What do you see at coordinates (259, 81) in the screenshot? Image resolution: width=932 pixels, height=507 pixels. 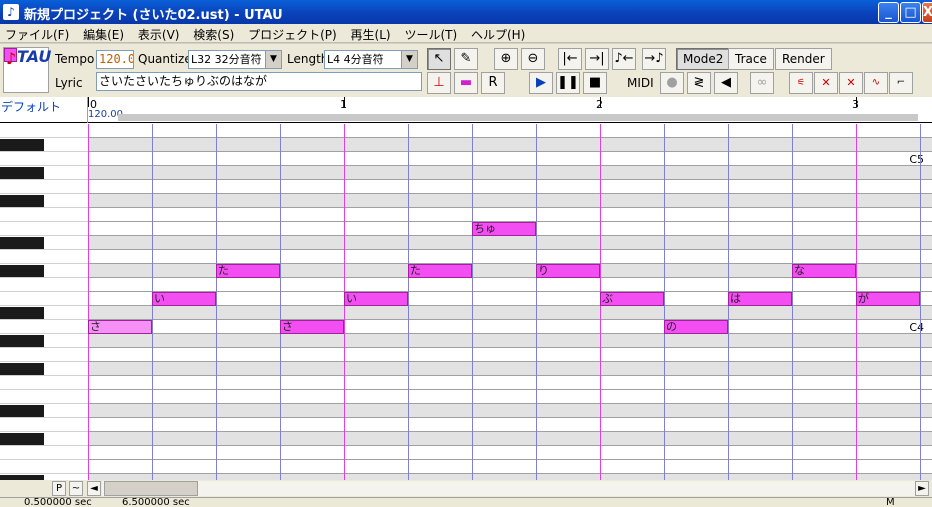 I see `lyric-input: さいたさいたちゅりぶのはなが` at bounding box center [259, 81].